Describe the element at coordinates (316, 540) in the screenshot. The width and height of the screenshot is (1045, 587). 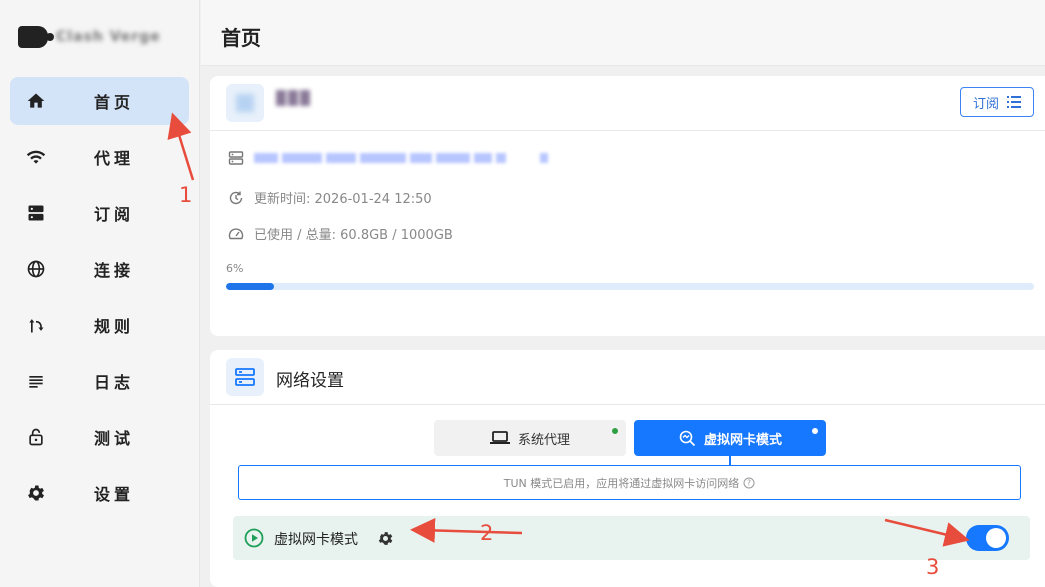
I see `tun-row-label: 虚拟网卡模式` at that location.